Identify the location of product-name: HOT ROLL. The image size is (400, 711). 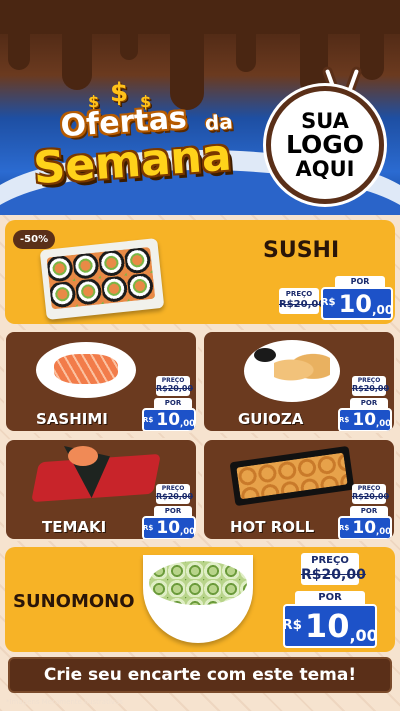
(272, 527).